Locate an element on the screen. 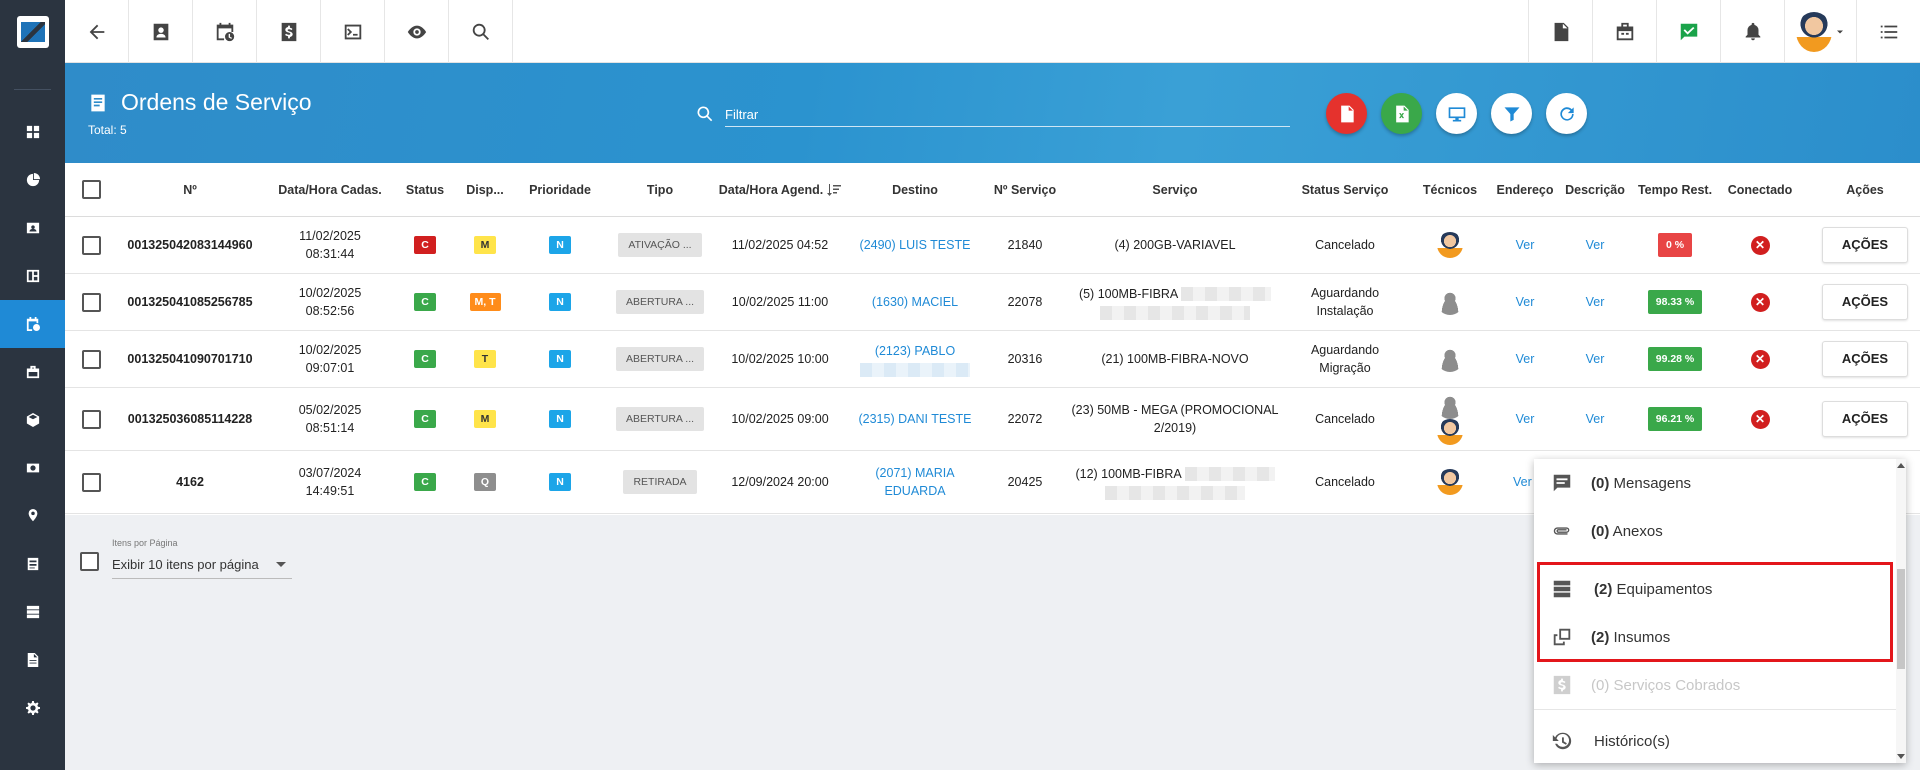 This screenshot has height=770, width=1920. sidebar-item-map is located at coordinates (32, 516).